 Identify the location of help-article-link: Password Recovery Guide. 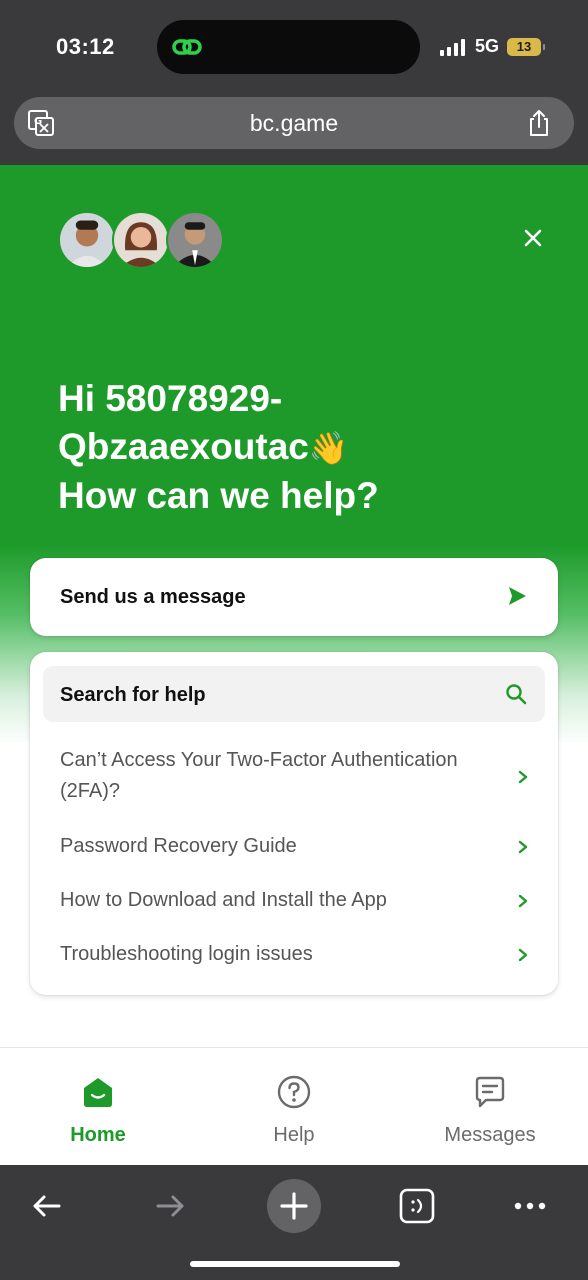
(295, 846).